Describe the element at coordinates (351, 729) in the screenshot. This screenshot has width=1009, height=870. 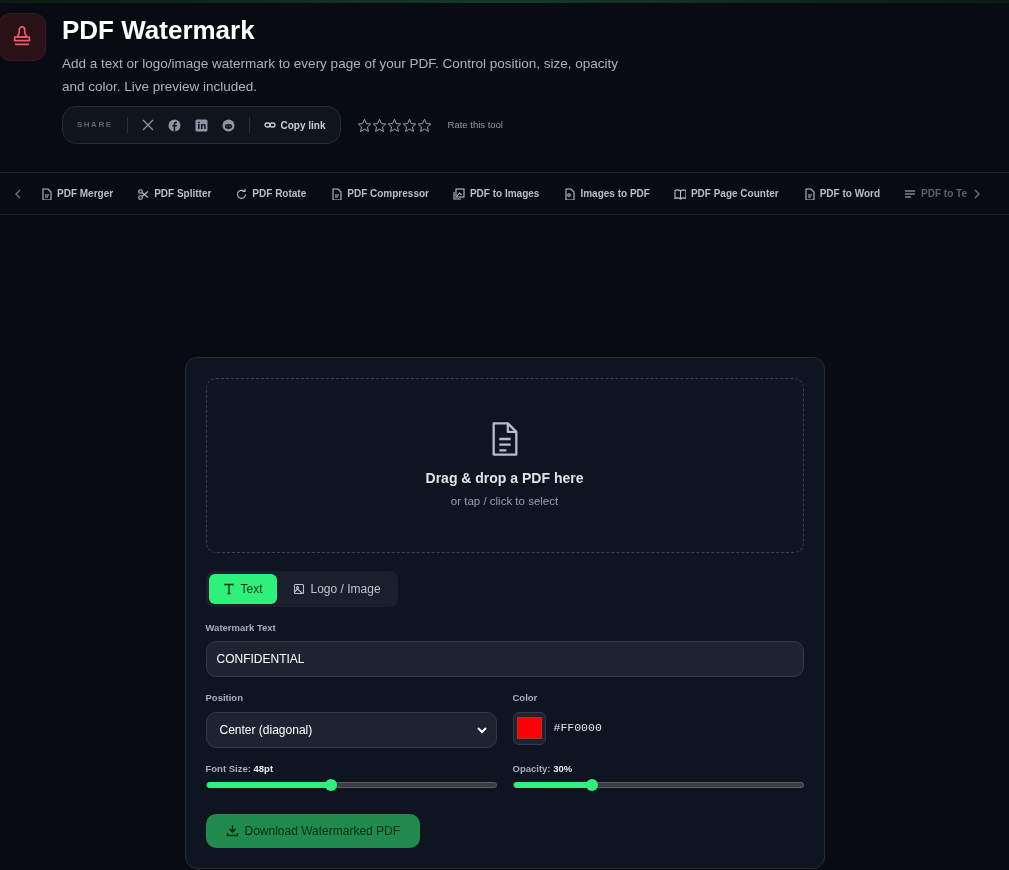
I see `position-select: Center (diagonal)` at that location.